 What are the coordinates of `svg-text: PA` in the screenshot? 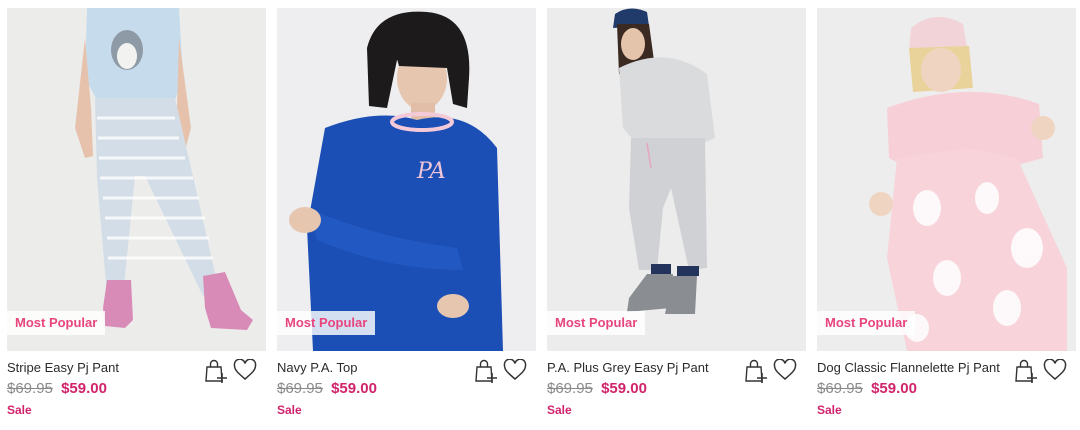 It's located at (431, 171).